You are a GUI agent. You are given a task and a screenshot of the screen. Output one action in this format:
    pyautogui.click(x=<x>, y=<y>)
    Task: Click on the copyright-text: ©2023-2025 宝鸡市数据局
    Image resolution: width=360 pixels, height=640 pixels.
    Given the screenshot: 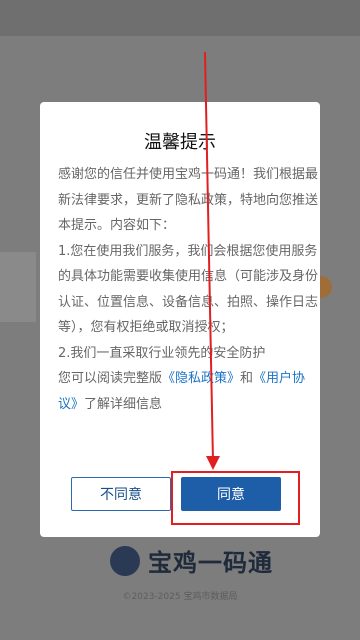 What is the action you would take?
    pyautogui.click(x=180, y=597)
    